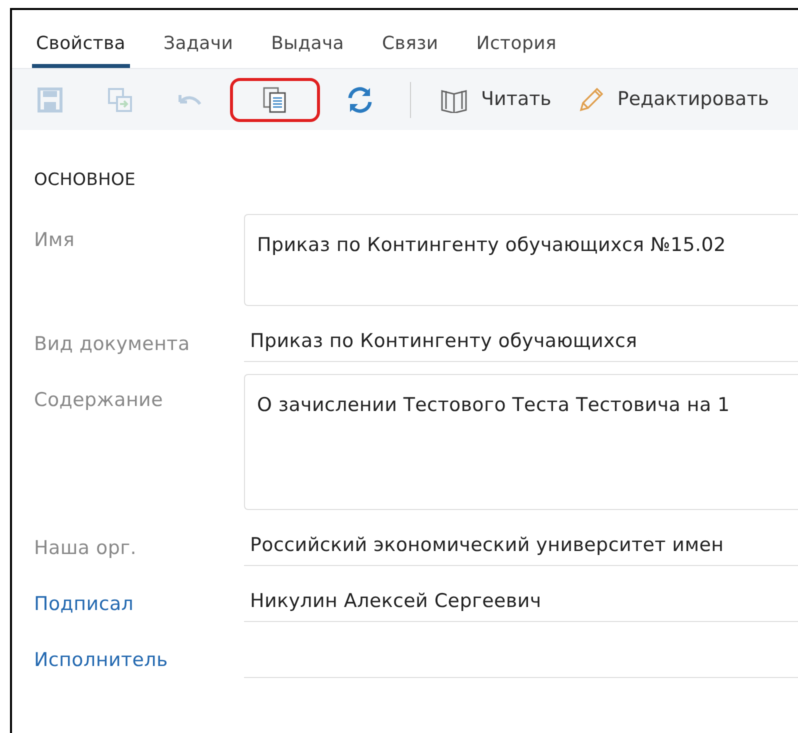 The height and width of the screenshot is (733, 798). I want to click on field-label-link: Подписал, so click(139, 598).